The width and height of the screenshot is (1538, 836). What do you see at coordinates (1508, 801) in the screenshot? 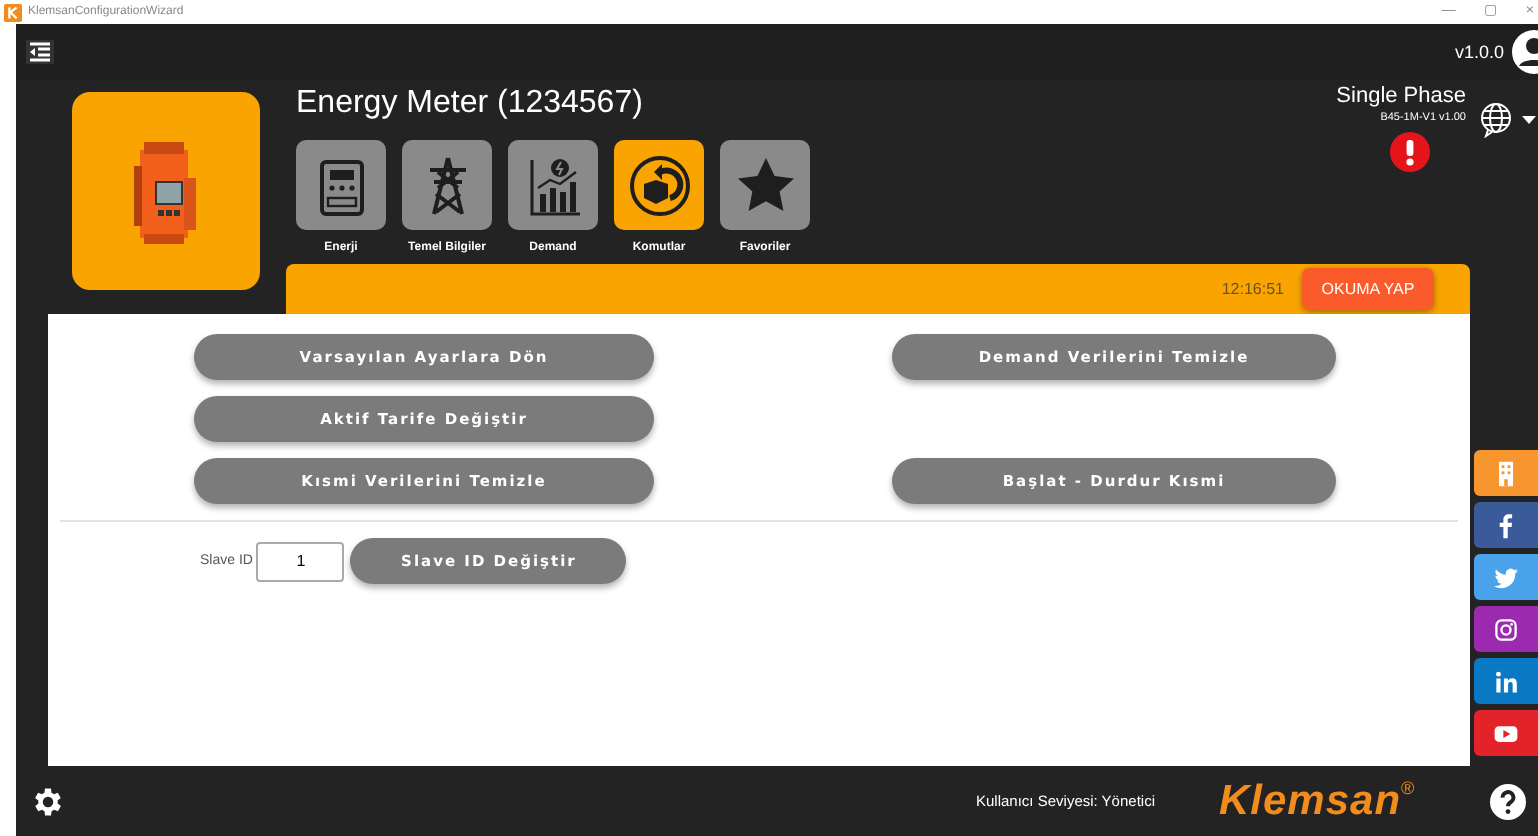
I see `help-icon` at bounding box center [1508, 801].